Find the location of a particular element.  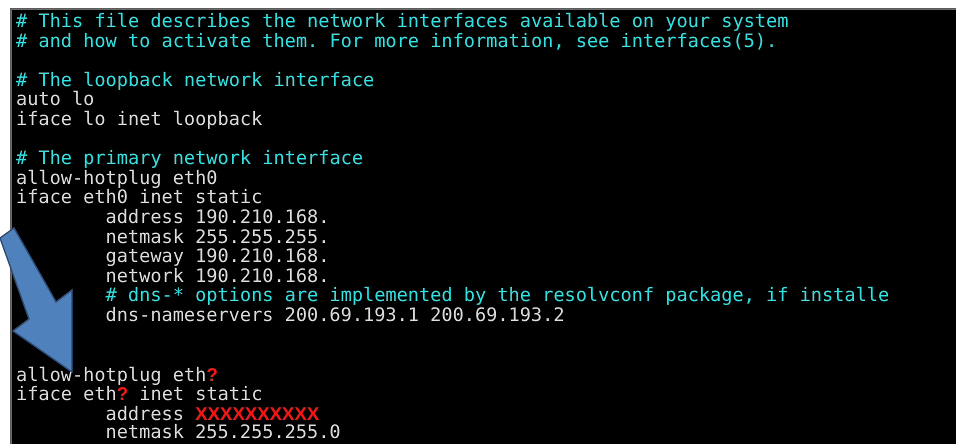

code-line: allow-hotplug eth0 is located at coordinates (117, 178).